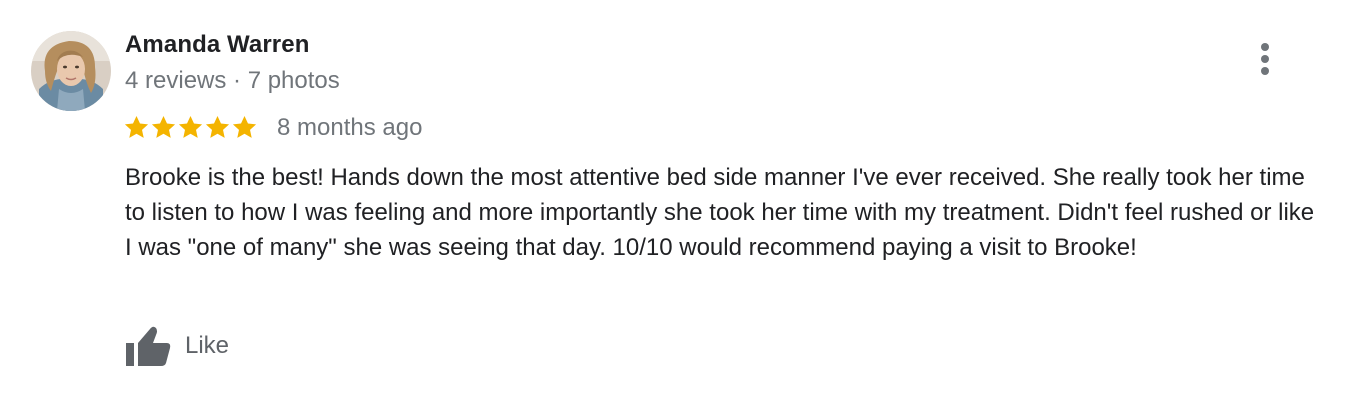  I want to click on more-vertical-icon, so click(1265, 59).